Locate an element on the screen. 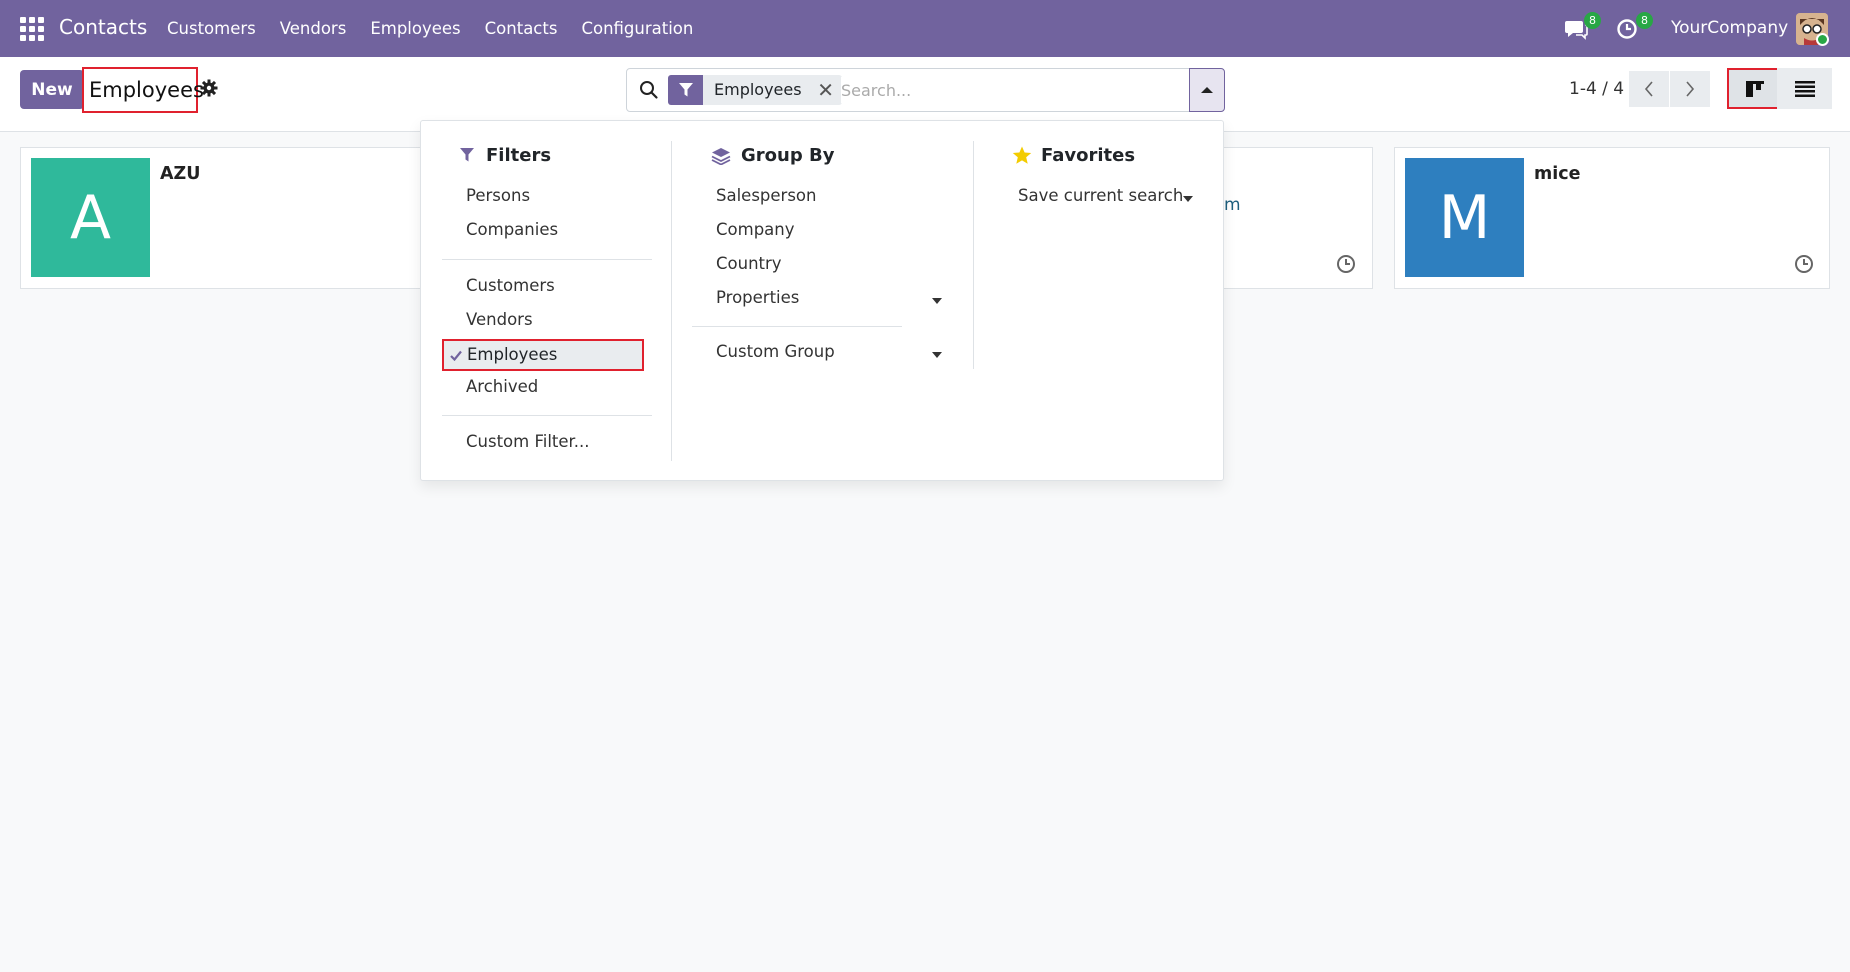  filter-employees: Employees is located at coordinates (543, 355).